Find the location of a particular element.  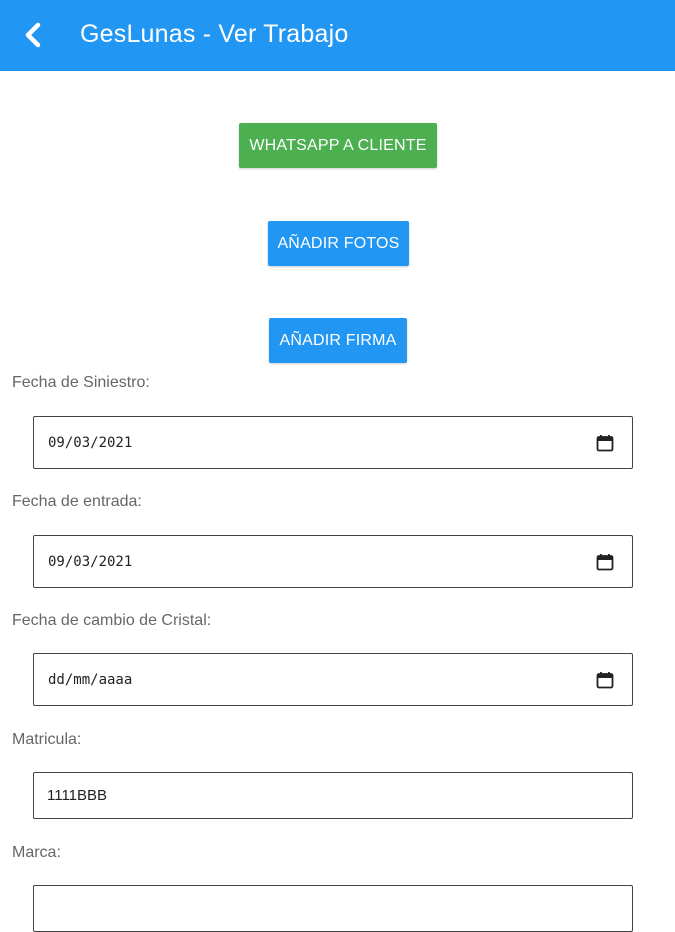

fecha-cambio-label: Fecha de cambio de Cristal: is located at coordinates (112, 620).